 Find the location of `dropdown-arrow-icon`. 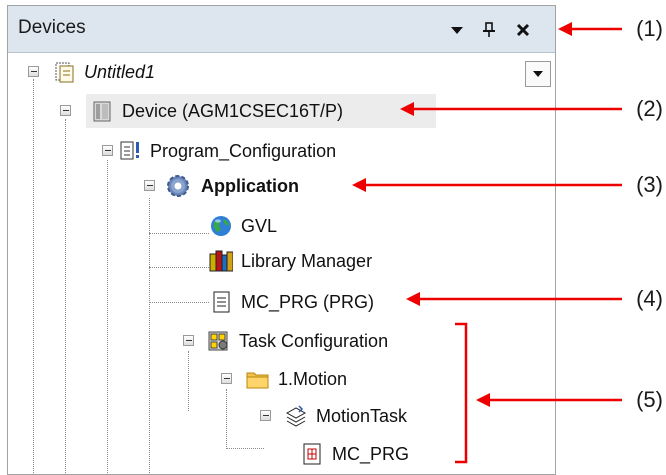

dropdown-arrow-icon is located at coordinates (457, 30).